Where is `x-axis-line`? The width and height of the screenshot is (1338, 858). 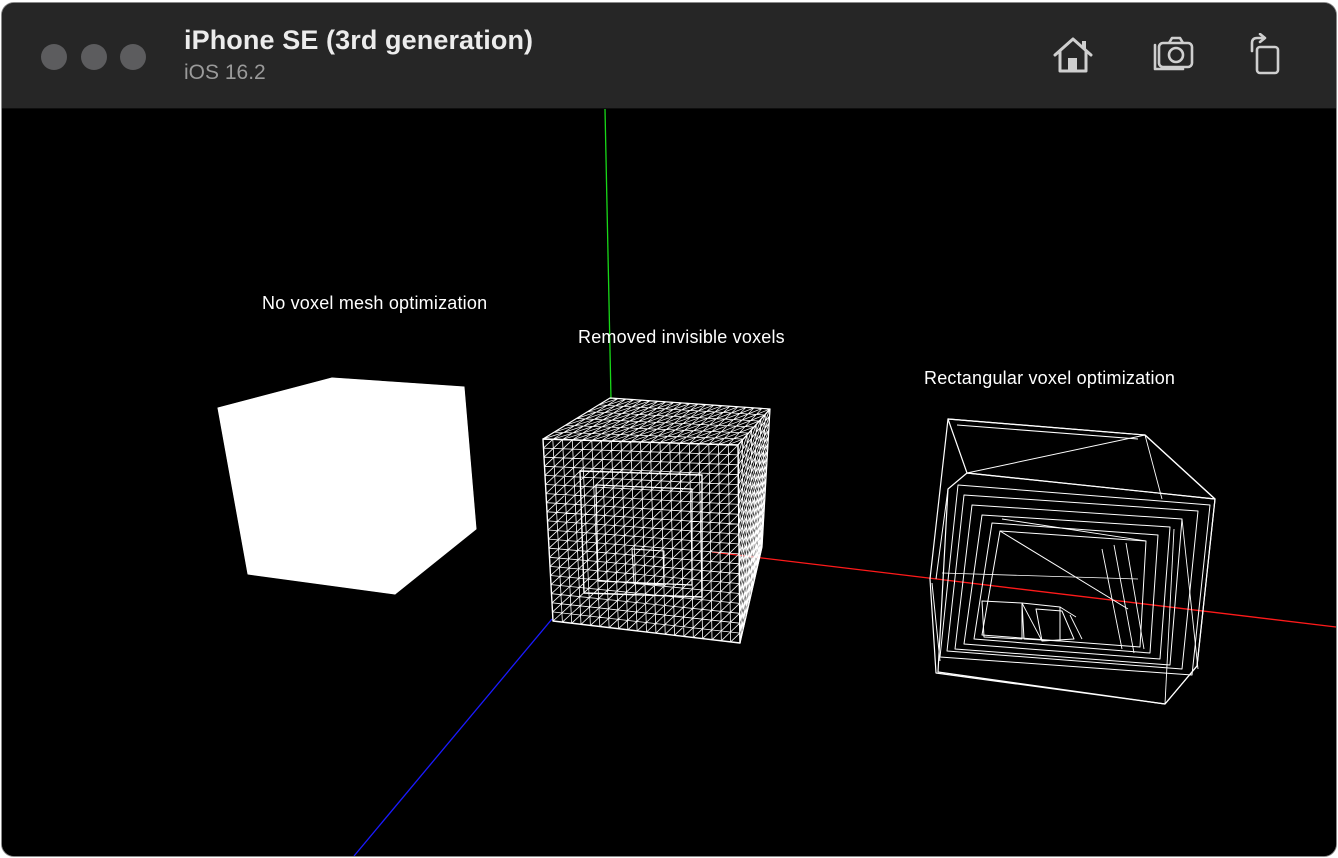
x-axis-line is located at coordinates (1023, 589).